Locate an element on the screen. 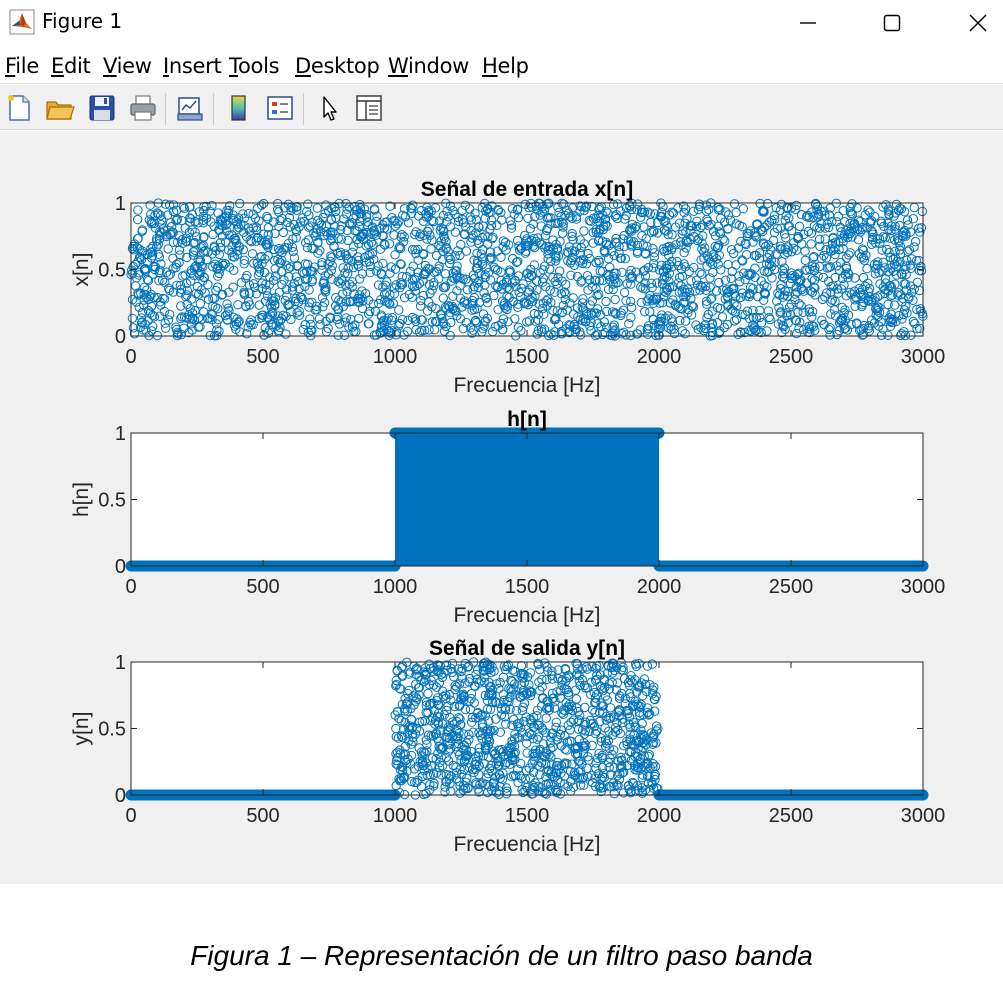  y-axis-label: h[n] is located at coordinates (81, 499).